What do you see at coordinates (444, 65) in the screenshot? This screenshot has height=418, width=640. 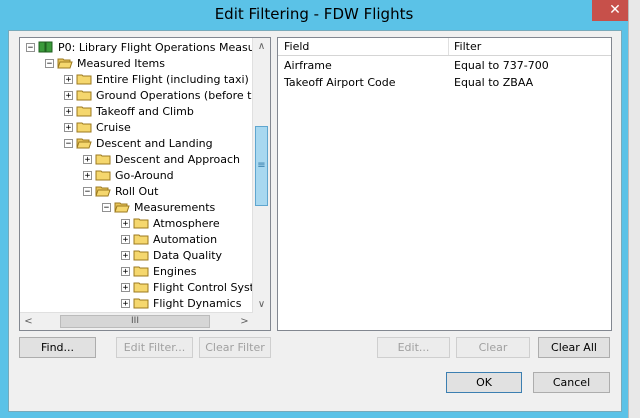 I see `table-row: Airframe Equal to 737-700` at bounding box center [444, 65].